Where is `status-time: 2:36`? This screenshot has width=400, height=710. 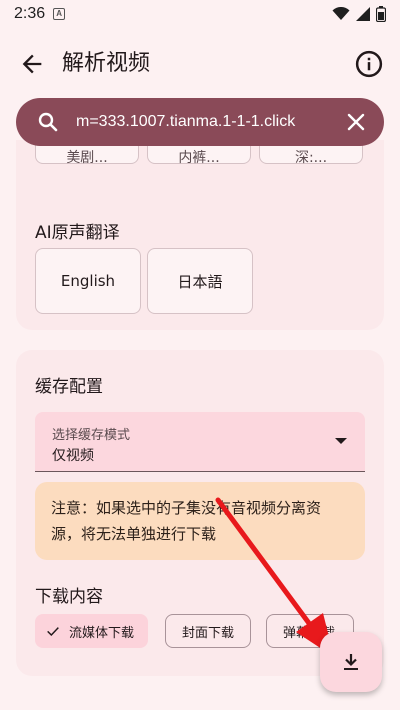
status-time: 2:36 is located at coordinates (30, 13).